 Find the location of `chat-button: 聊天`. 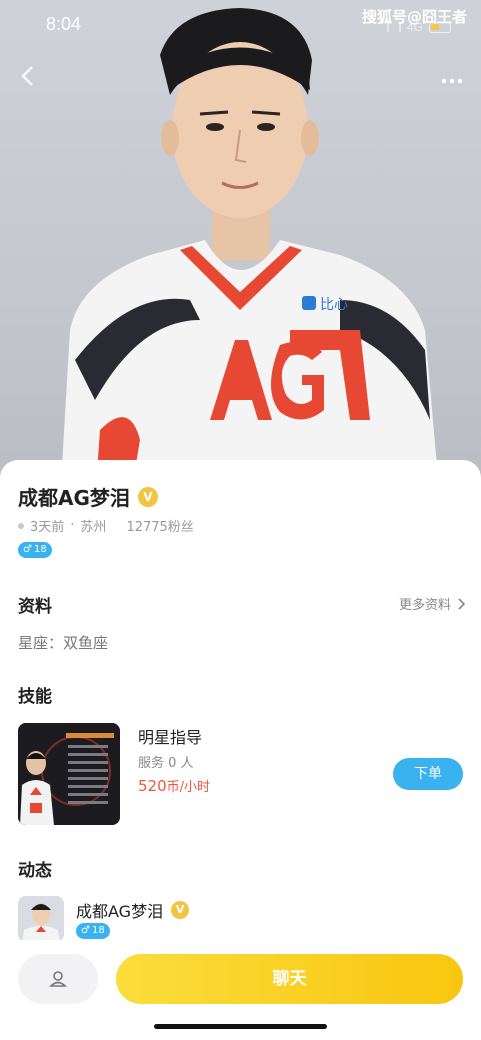

chat-button: 聊天 is located at coordinates (289, 979).